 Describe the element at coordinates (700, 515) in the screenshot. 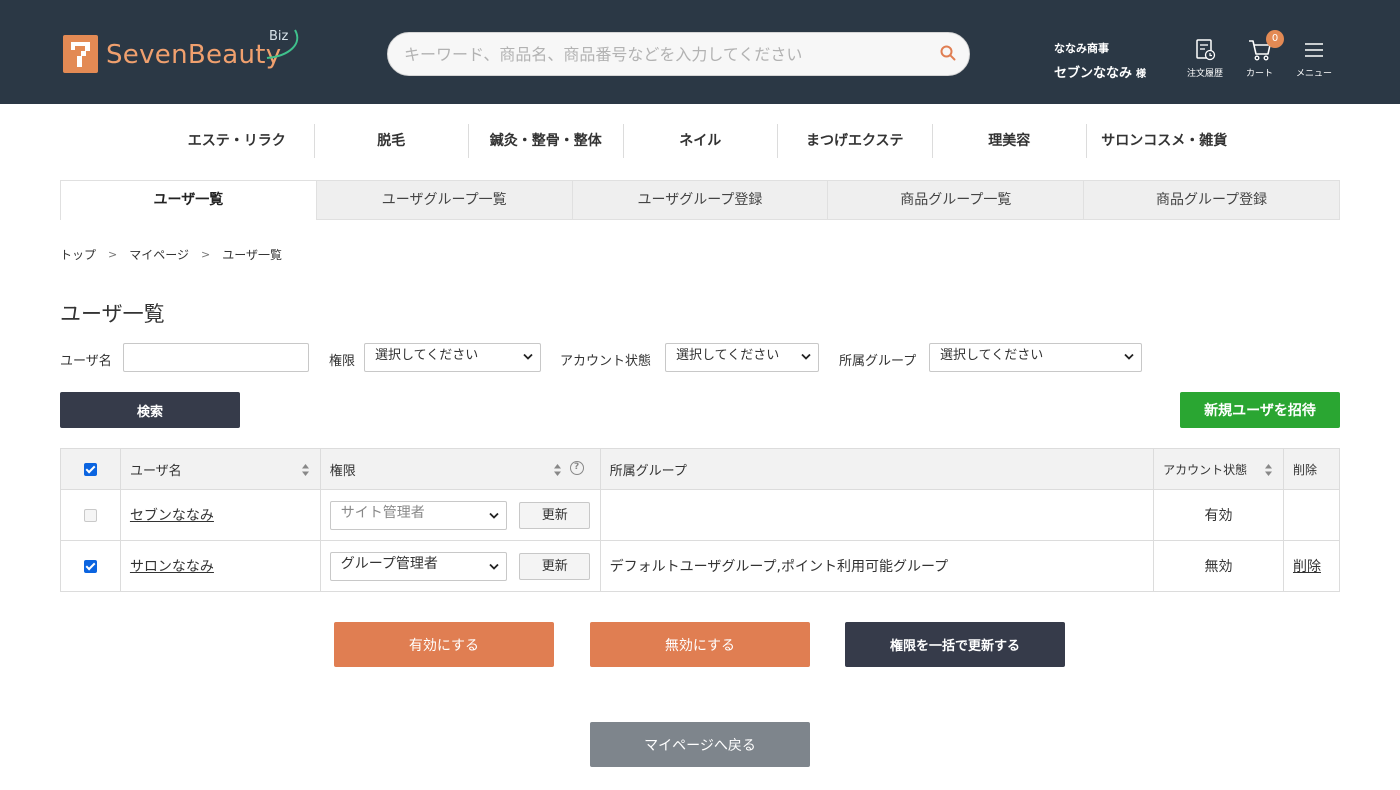

I see `table-row: セブンななみ サイト管理者 更新 有効` at that location.